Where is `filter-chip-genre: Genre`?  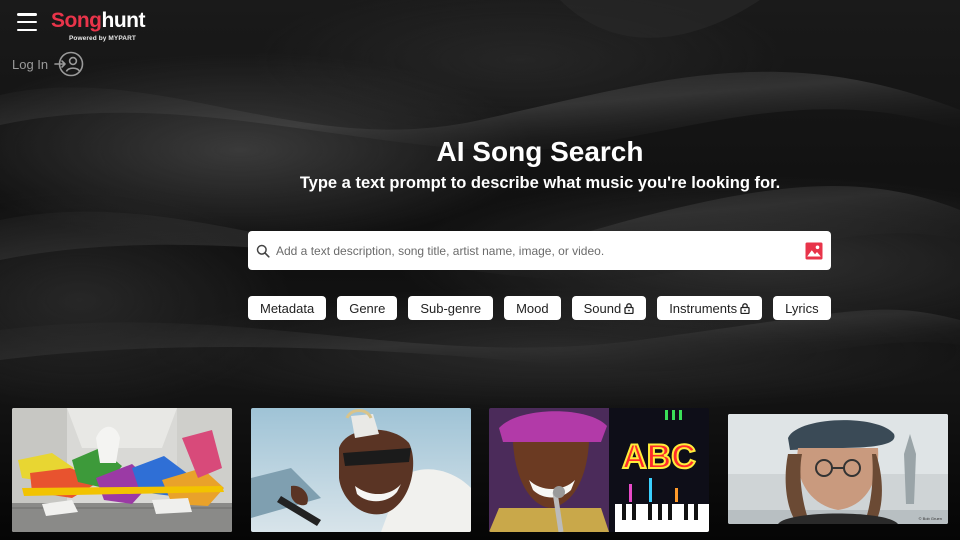 filter-chip-genre: Genre is located at coordinates (367, 308).